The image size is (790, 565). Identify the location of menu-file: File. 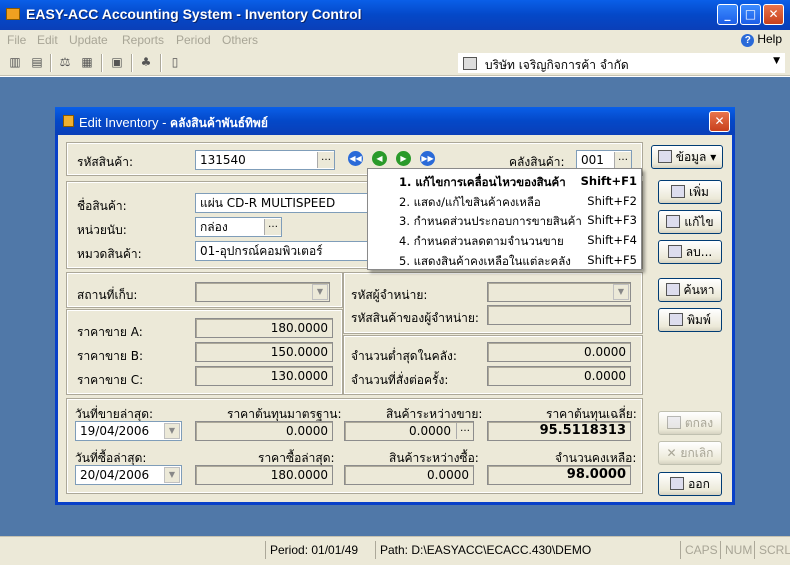
(16, 40).